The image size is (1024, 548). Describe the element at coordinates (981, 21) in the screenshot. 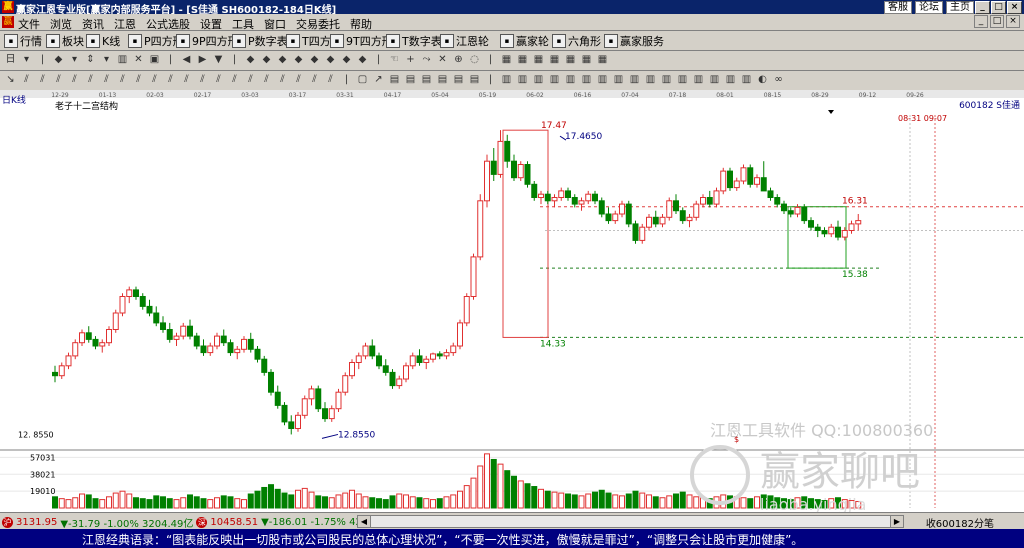

I see `child-minimize-button: _` at that location.